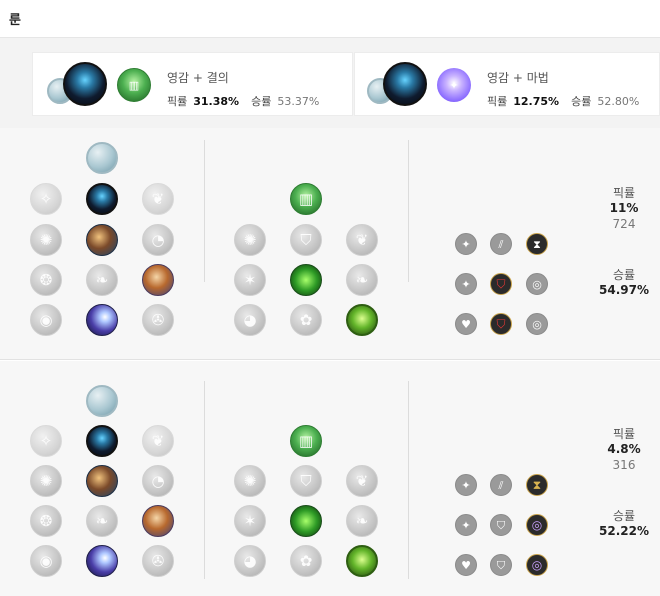  What do you see at coordinates (624, 465) in the screenshot?
I see `game-count: 316` at bounding box center [624, 465].